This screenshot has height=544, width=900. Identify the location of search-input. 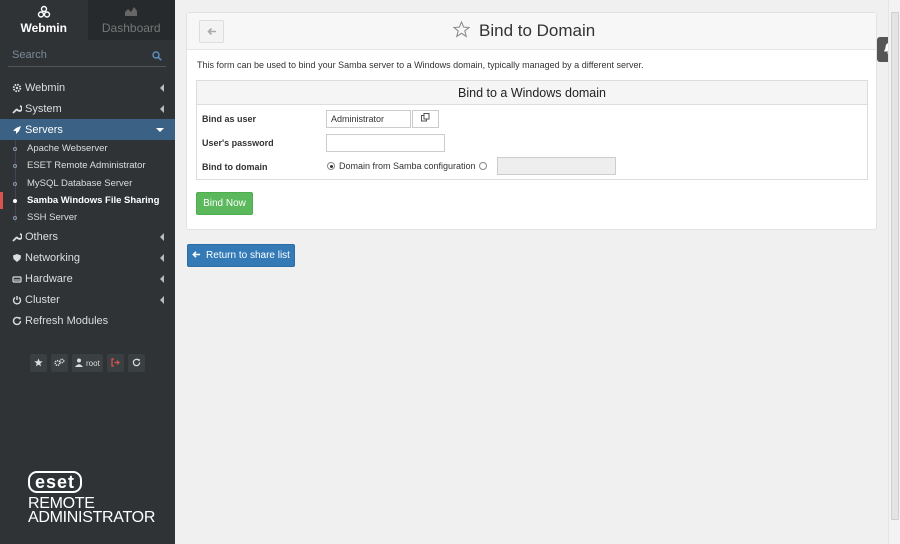
(78, 55).